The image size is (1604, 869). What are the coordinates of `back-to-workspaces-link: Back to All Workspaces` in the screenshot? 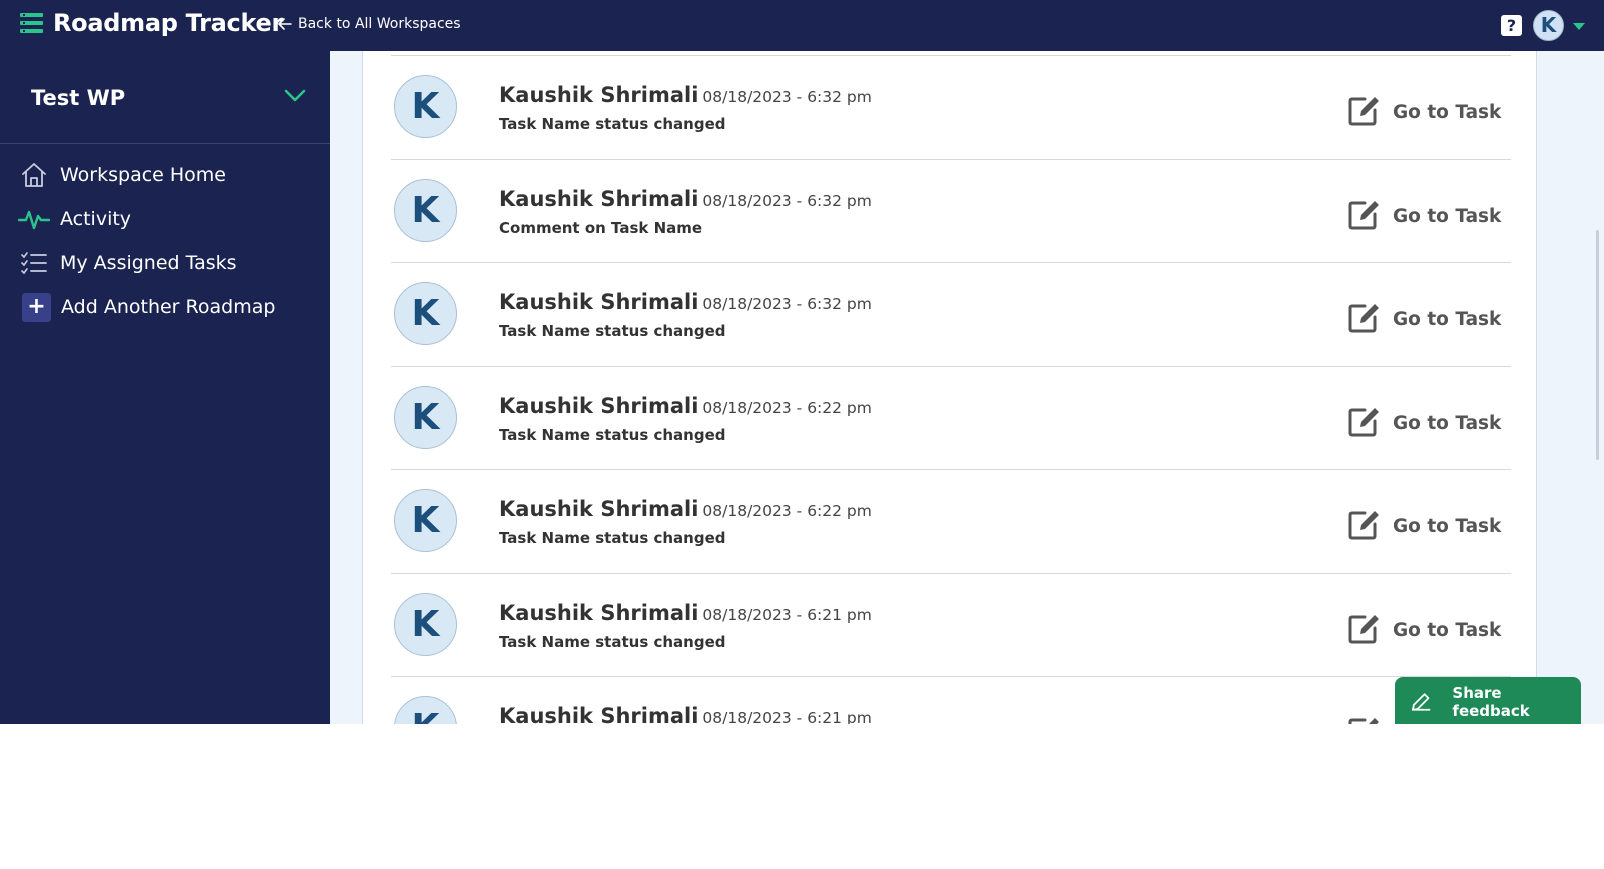 It's located at (369, 24).